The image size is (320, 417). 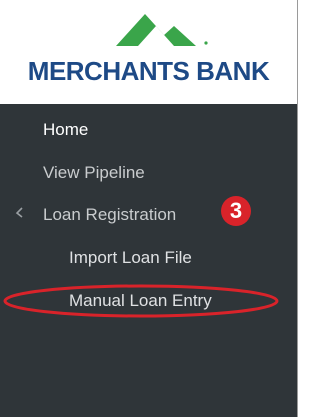 I want to click on sidebar-item-home: Home, so click(x=65, y=130).